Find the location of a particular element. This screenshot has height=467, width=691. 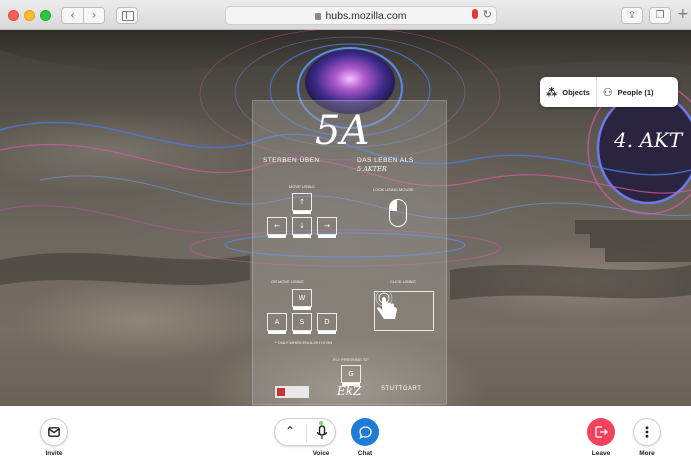

chat-label: Chat is located at coordinates (365, 453).